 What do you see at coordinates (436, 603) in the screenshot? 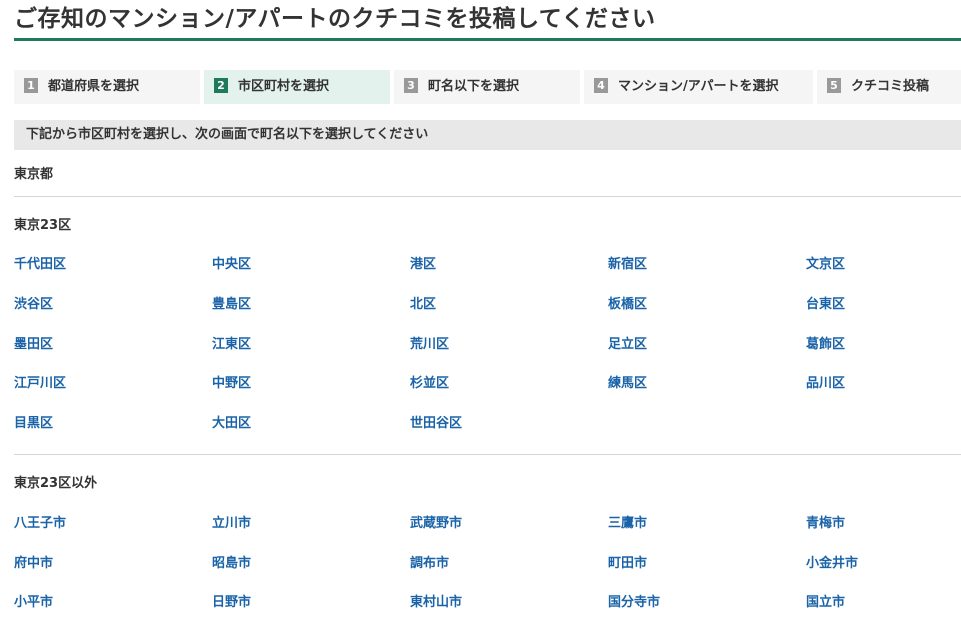
I see `city-link: 東村山市` at bounding box center [436, 603].